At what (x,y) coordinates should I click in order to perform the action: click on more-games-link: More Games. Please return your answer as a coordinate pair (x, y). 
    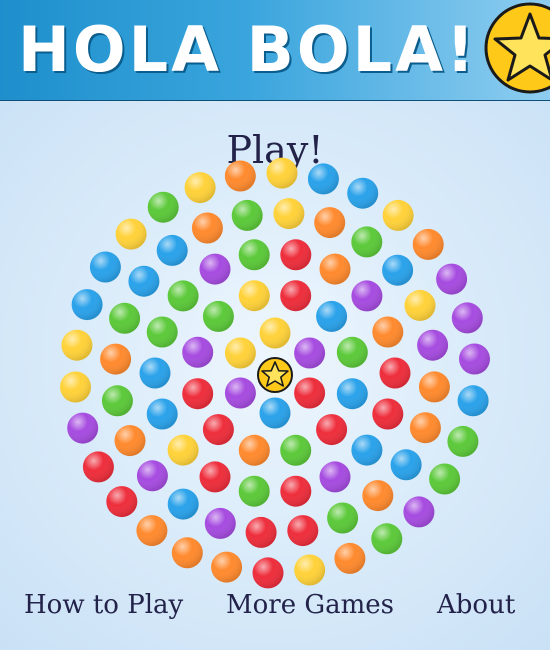
    Looking at the image, I should click on (310, 605).